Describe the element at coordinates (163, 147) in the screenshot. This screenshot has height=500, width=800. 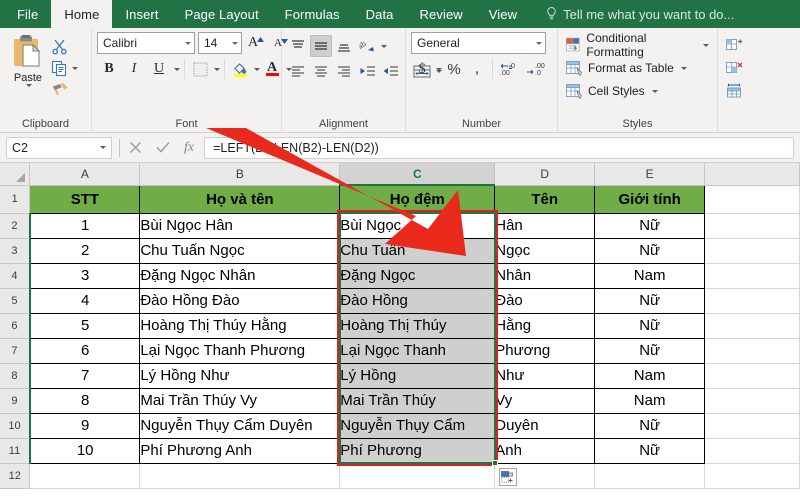
I see `confirm-check-icon` at that location.